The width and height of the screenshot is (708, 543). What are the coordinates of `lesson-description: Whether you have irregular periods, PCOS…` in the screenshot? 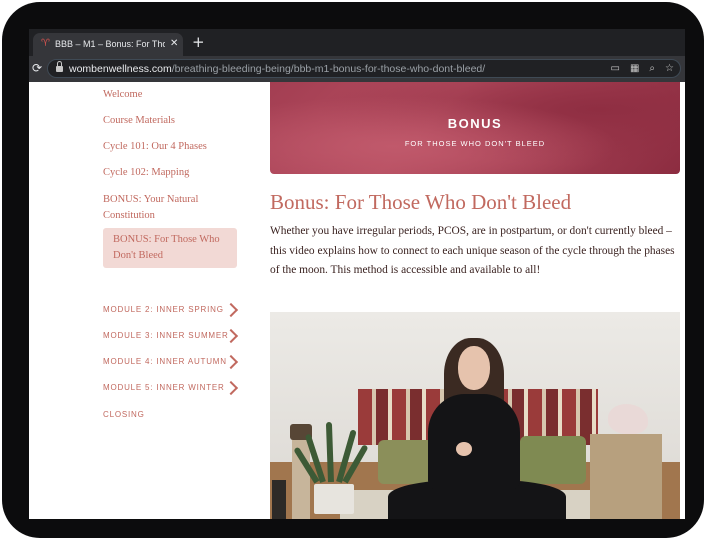 It's located at (472, 250).